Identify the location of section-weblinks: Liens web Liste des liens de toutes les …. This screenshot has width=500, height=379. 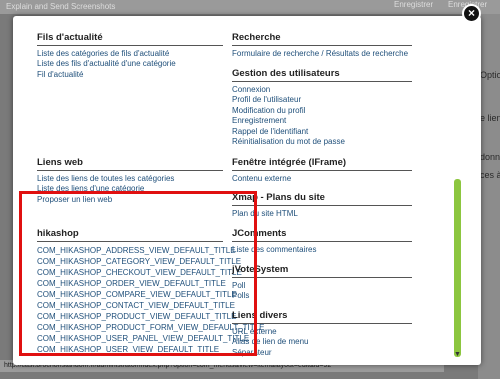
(130, 181).